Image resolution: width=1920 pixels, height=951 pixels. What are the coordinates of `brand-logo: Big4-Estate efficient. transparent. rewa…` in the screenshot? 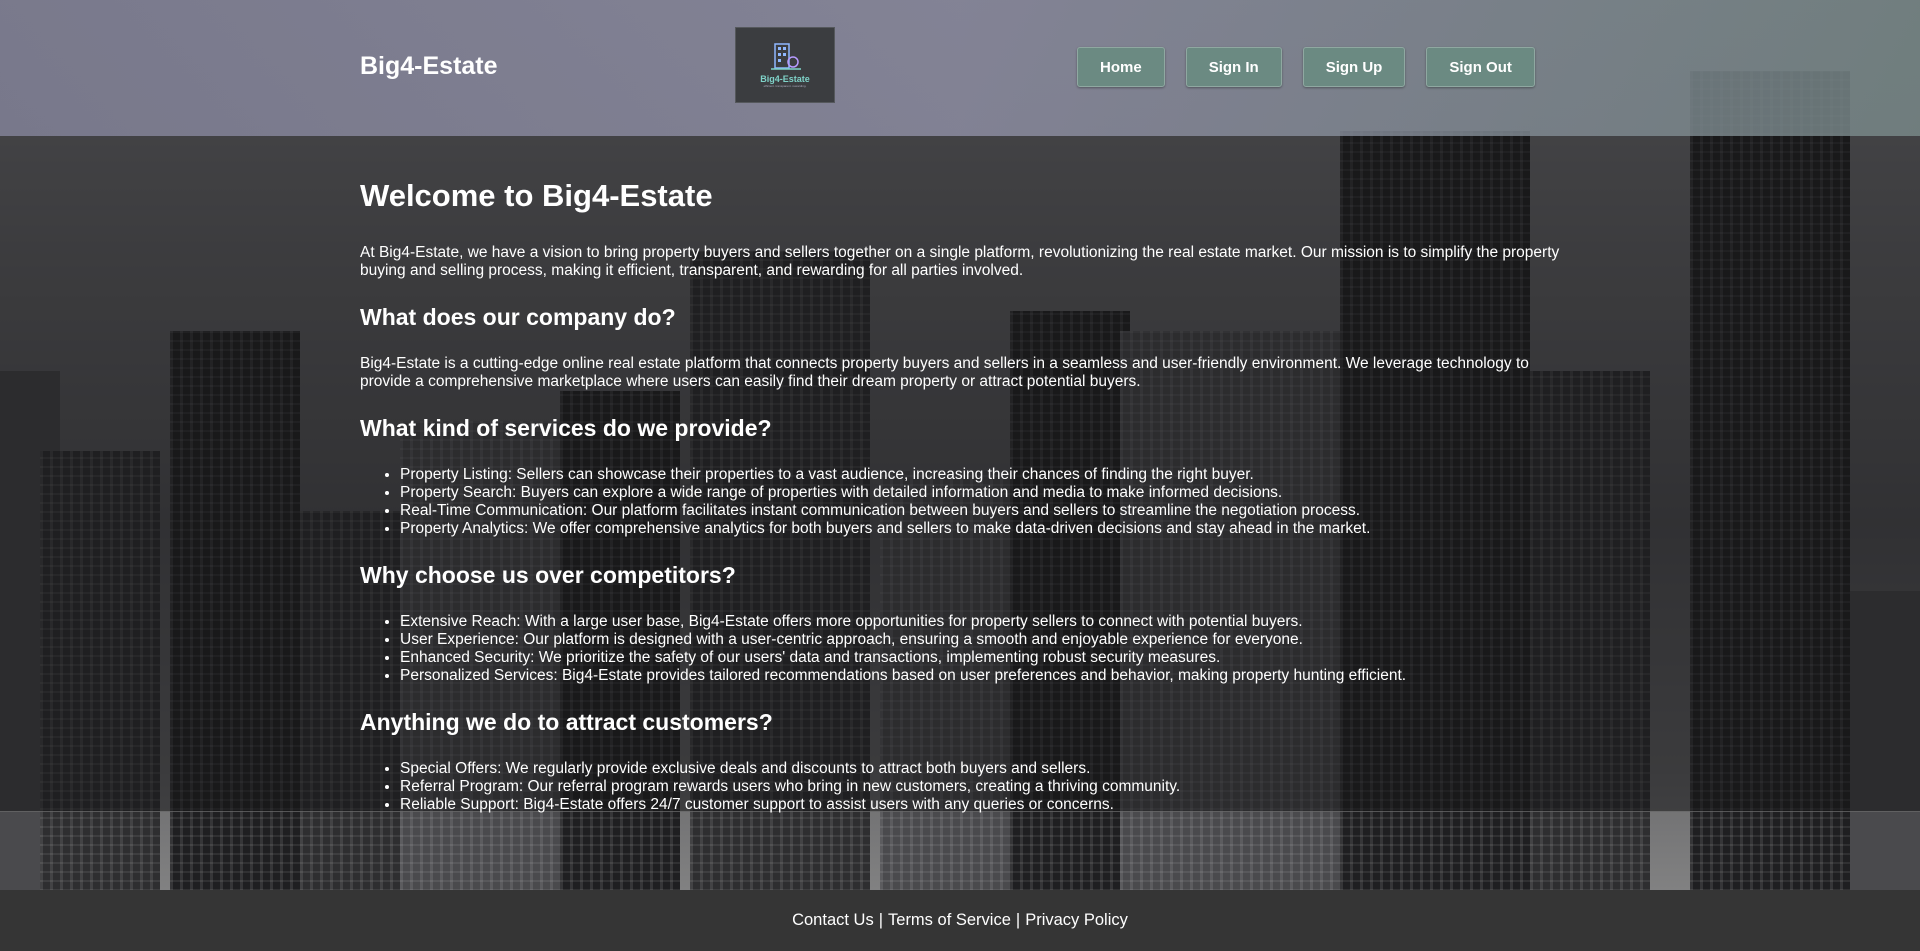 It's located at (785, 65).